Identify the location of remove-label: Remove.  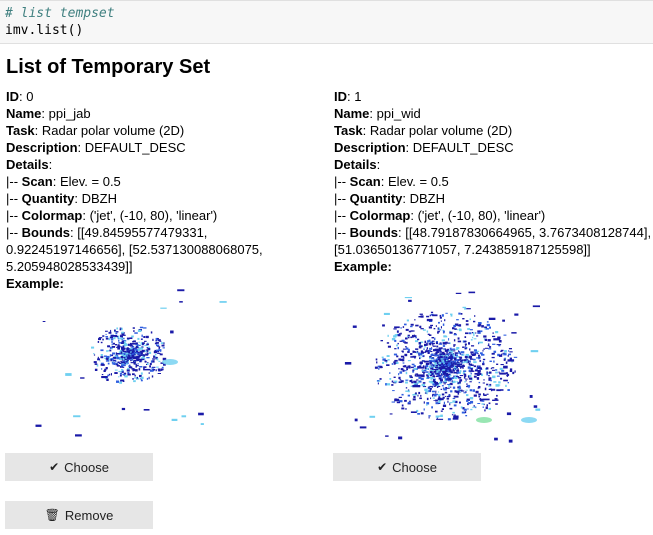
(89, 515).